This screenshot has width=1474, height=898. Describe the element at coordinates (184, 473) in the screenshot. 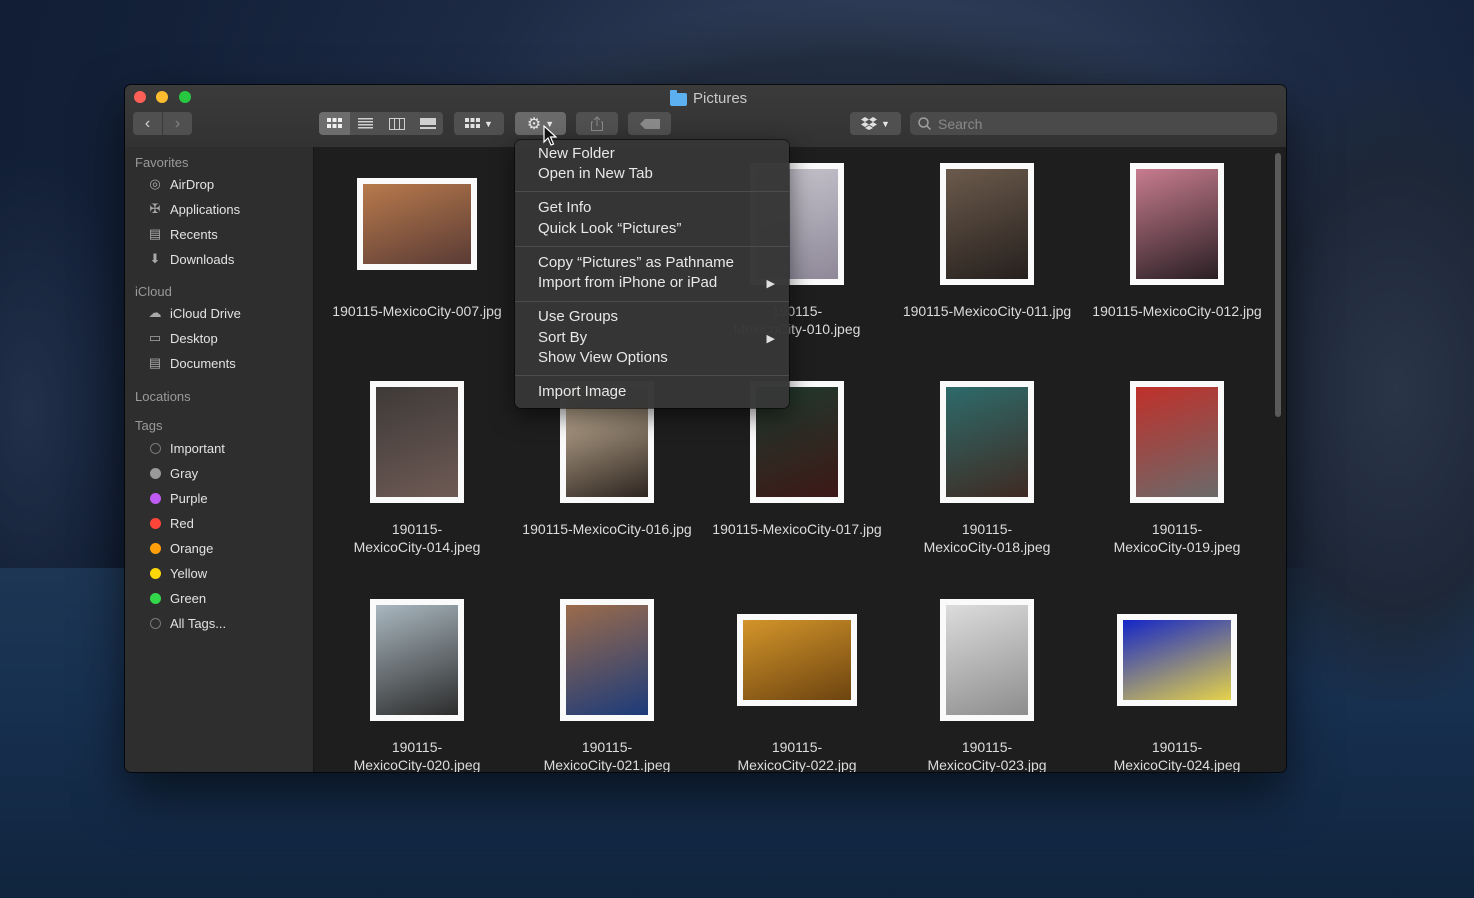

I see `sidebar-item-label: Gray` at that location.